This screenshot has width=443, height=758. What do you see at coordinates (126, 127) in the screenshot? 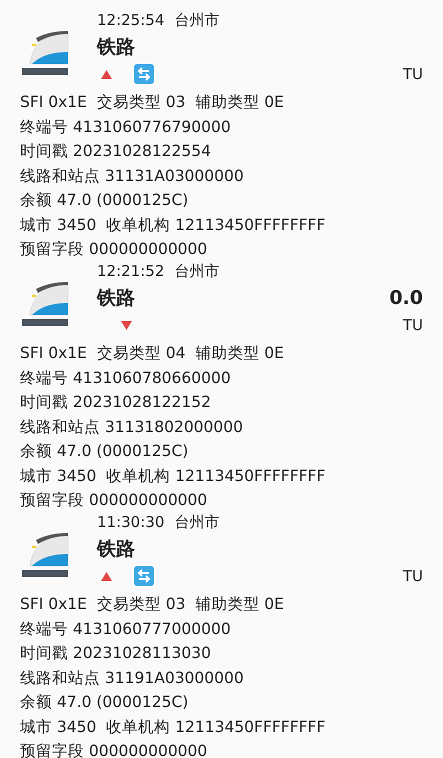
I see `detail-line: 终端号 4131060776790000` at bounding box center [126, 127].